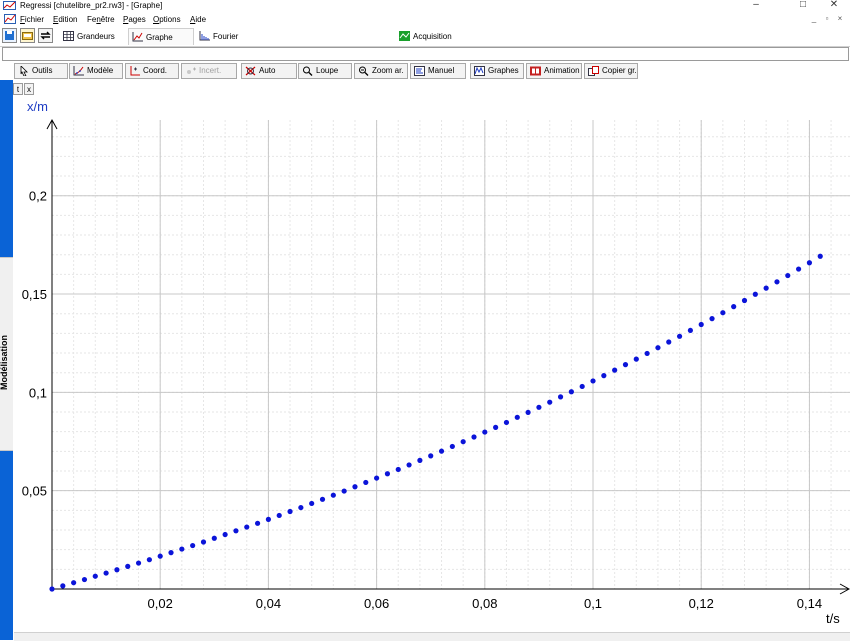 The width and height of the screenshot is (850, 641). Describe the element at coordinates (701, 603) in the screenshot. I see `x-tick-label: 0,12` at that location.